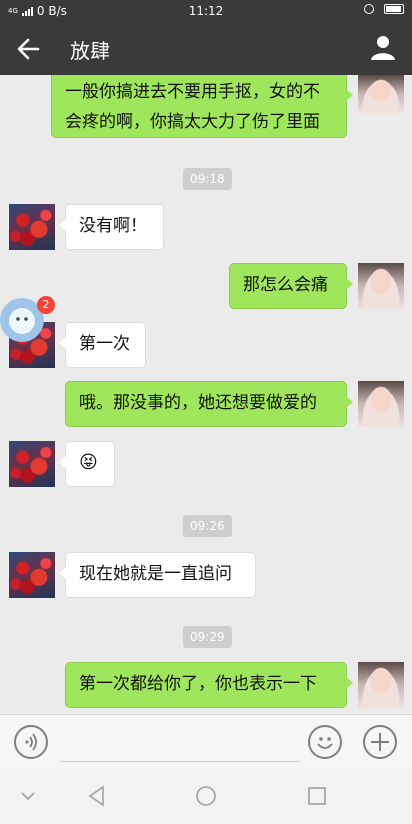  I want to click on message-bubble-incoming: 第一次, so click(102, 345).